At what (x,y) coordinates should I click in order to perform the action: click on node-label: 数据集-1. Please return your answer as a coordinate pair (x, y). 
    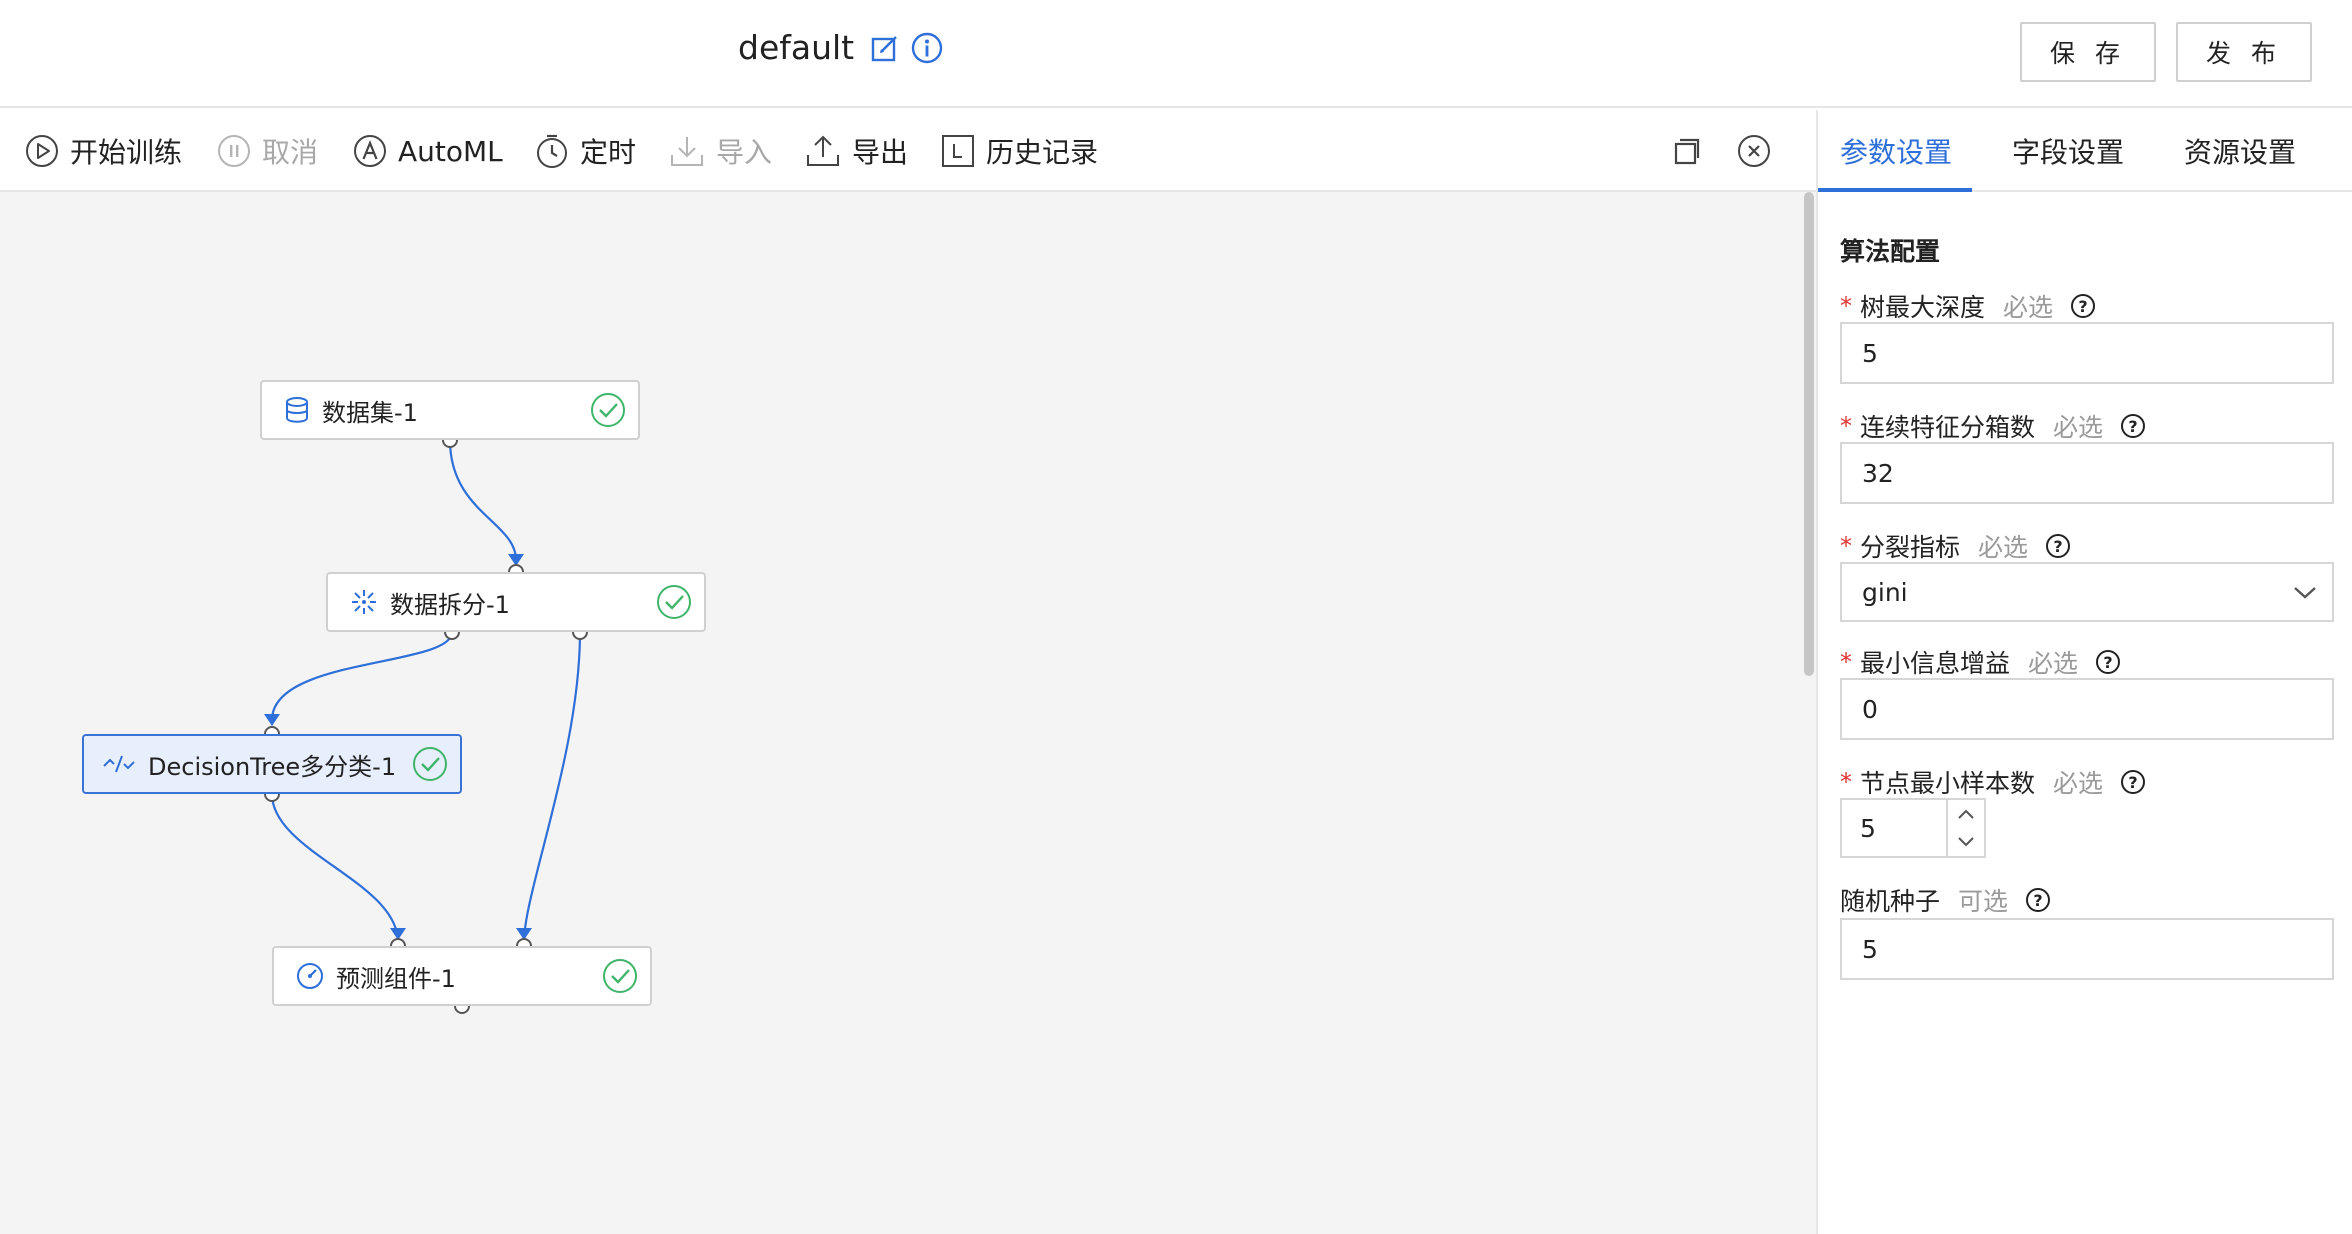
    Looking at the image, I should click on (370, 412).